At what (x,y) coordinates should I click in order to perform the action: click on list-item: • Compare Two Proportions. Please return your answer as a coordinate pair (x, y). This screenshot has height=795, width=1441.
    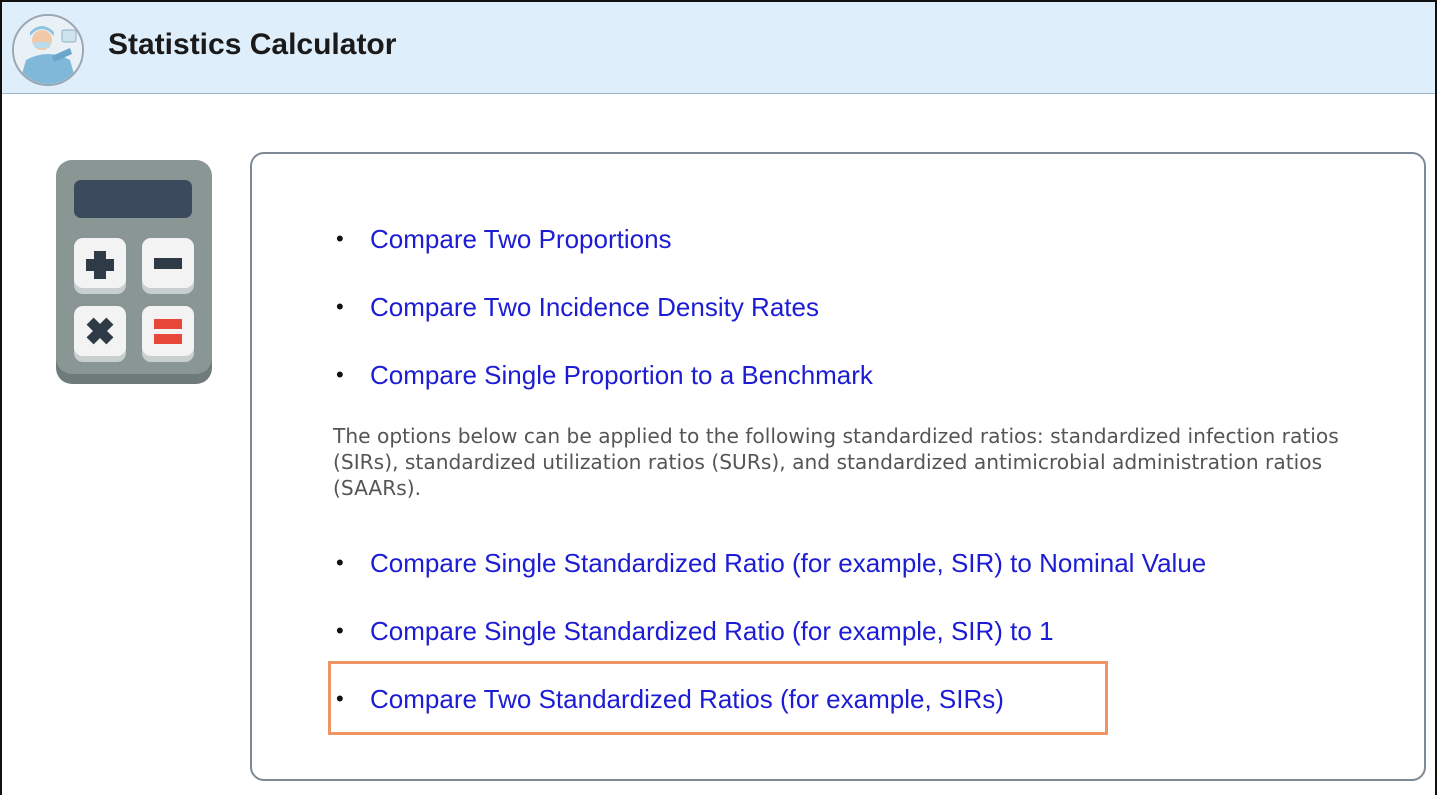
    Looking at the image, I should click on (504, 239).